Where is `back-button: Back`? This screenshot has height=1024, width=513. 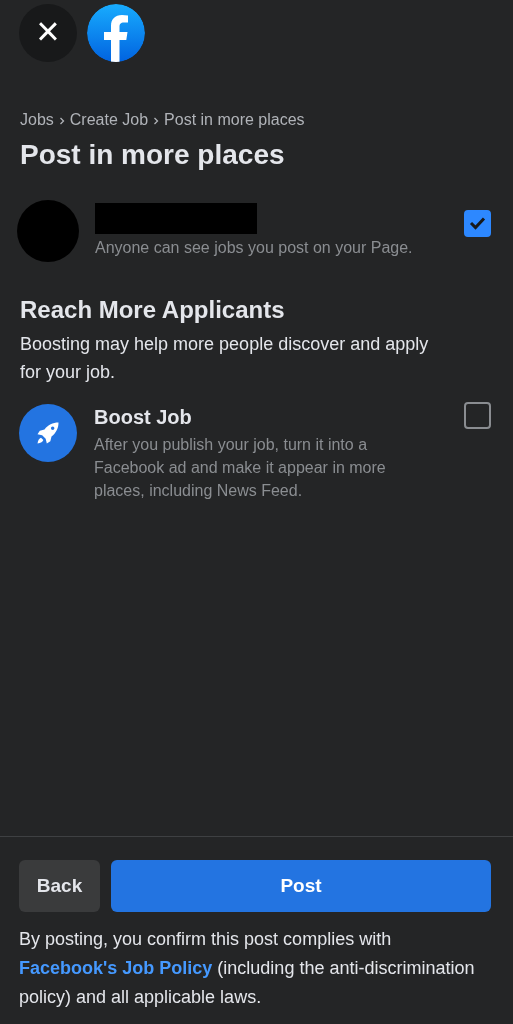
back-button: Back is located at coordinates (59, 886).